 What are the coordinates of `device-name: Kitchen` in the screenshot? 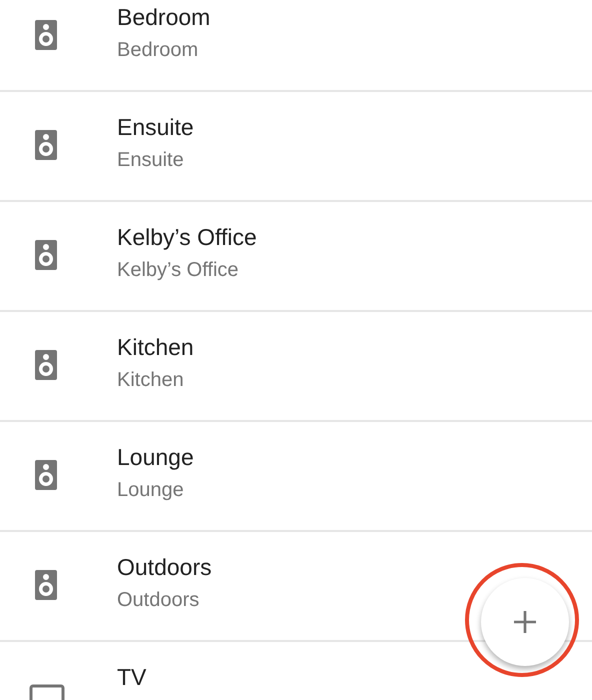 It's located at (155, 347).